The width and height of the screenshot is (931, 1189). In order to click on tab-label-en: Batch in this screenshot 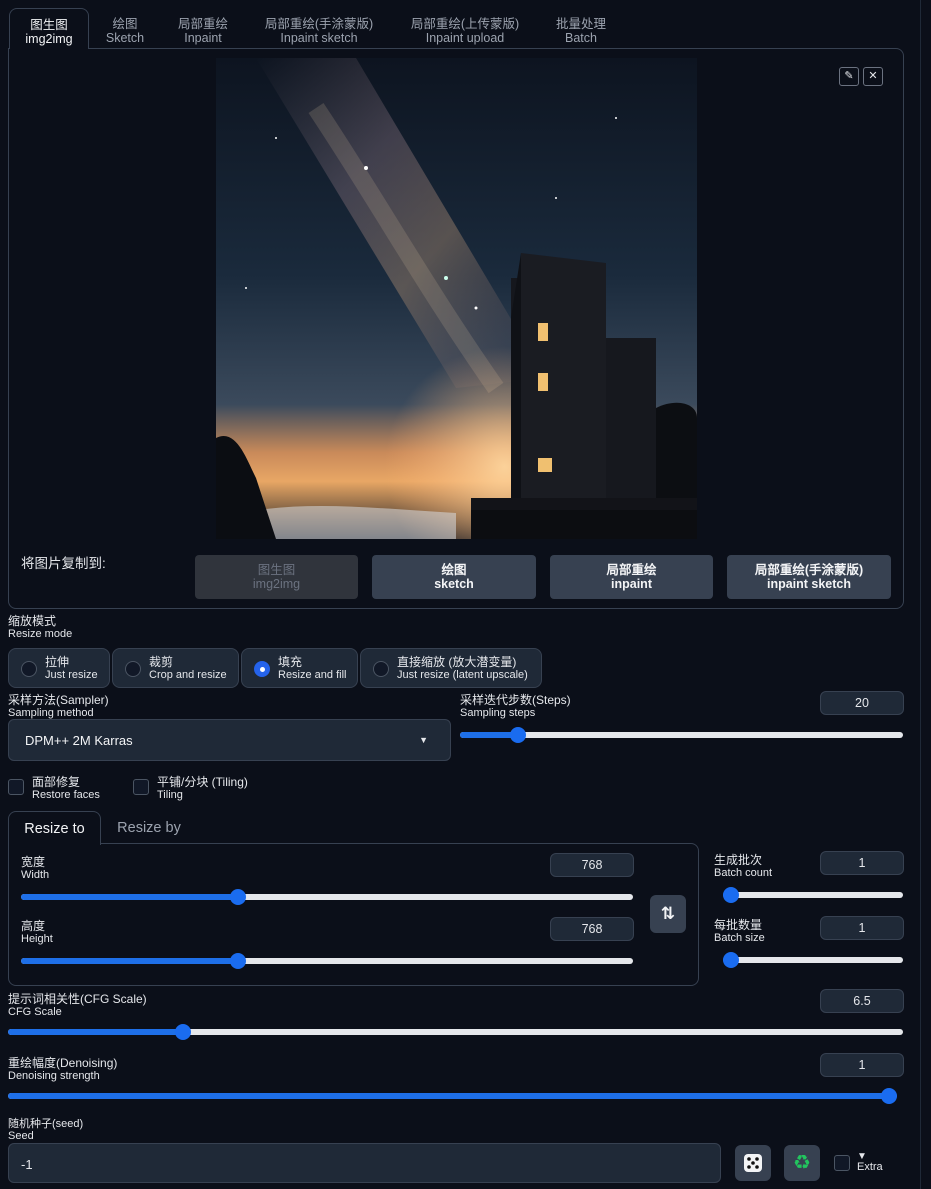, I will do `click(581, 38)`.